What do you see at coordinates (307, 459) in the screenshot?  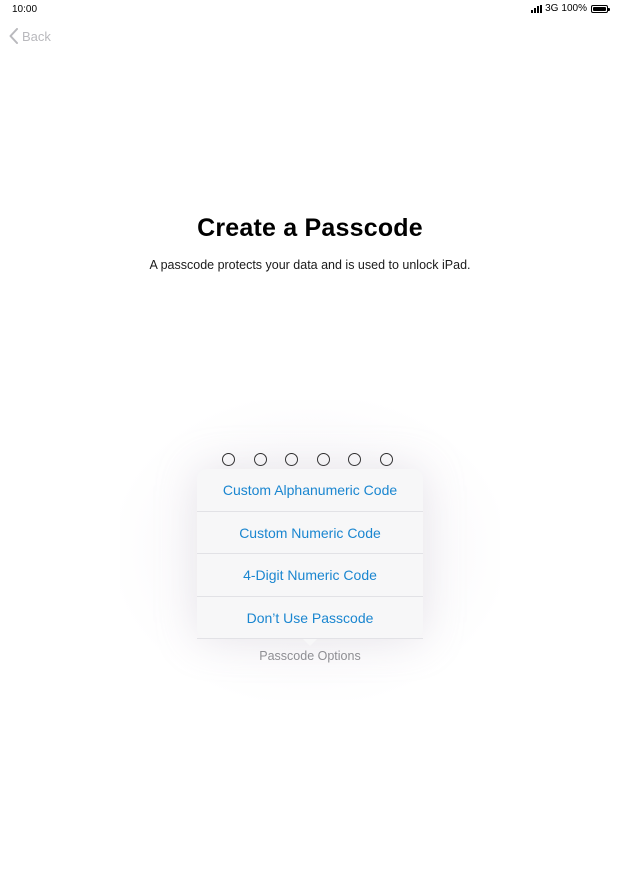 I see `passcode-dots` at bounding box center [307, 459].